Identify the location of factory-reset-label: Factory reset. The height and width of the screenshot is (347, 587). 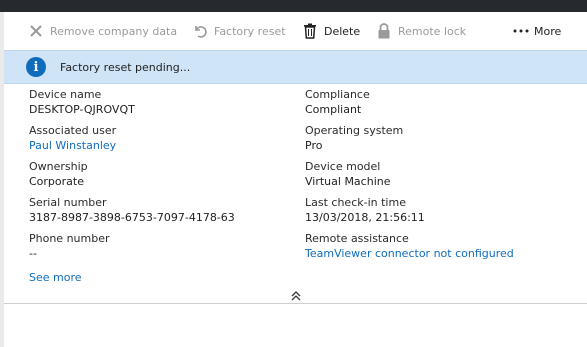
(250, 31).